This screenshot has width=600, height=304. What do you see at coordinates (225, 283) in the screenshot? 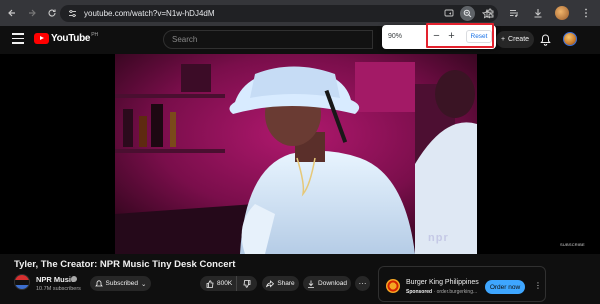
I see `like-count: 800K` at bounding box center [225, 283].